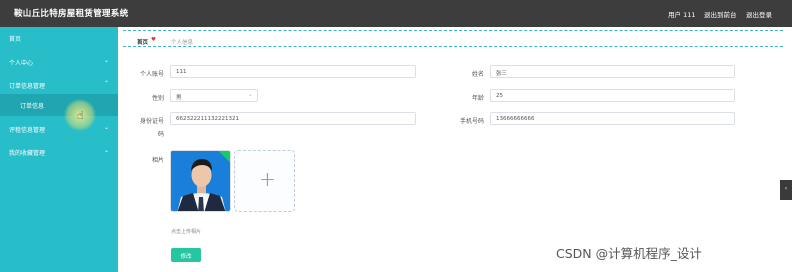  What do you see at coordinates (32, 106) in the screenshot?
I see `sidebar-item-label: 订单信息` at bounding box center [32, 106].